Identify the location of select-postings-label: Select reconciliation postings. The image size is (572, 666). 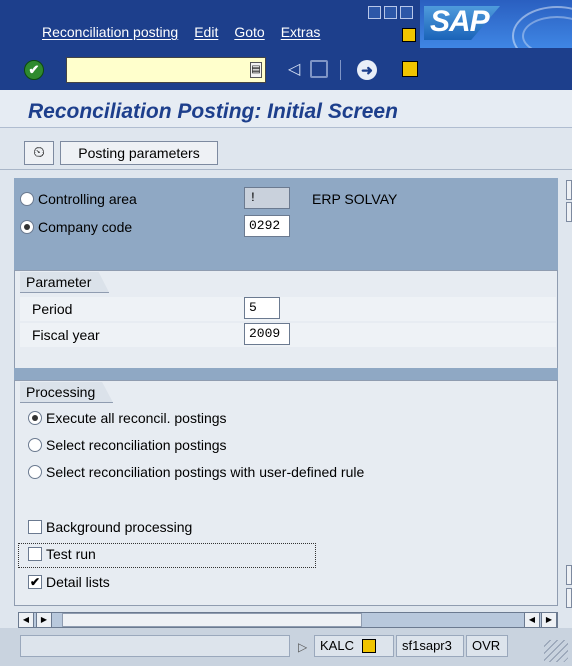
(136, 445).